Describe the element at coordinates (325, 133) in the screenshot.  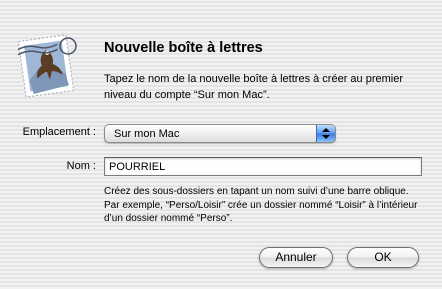
I see `popup-arrows-icon` at that location.